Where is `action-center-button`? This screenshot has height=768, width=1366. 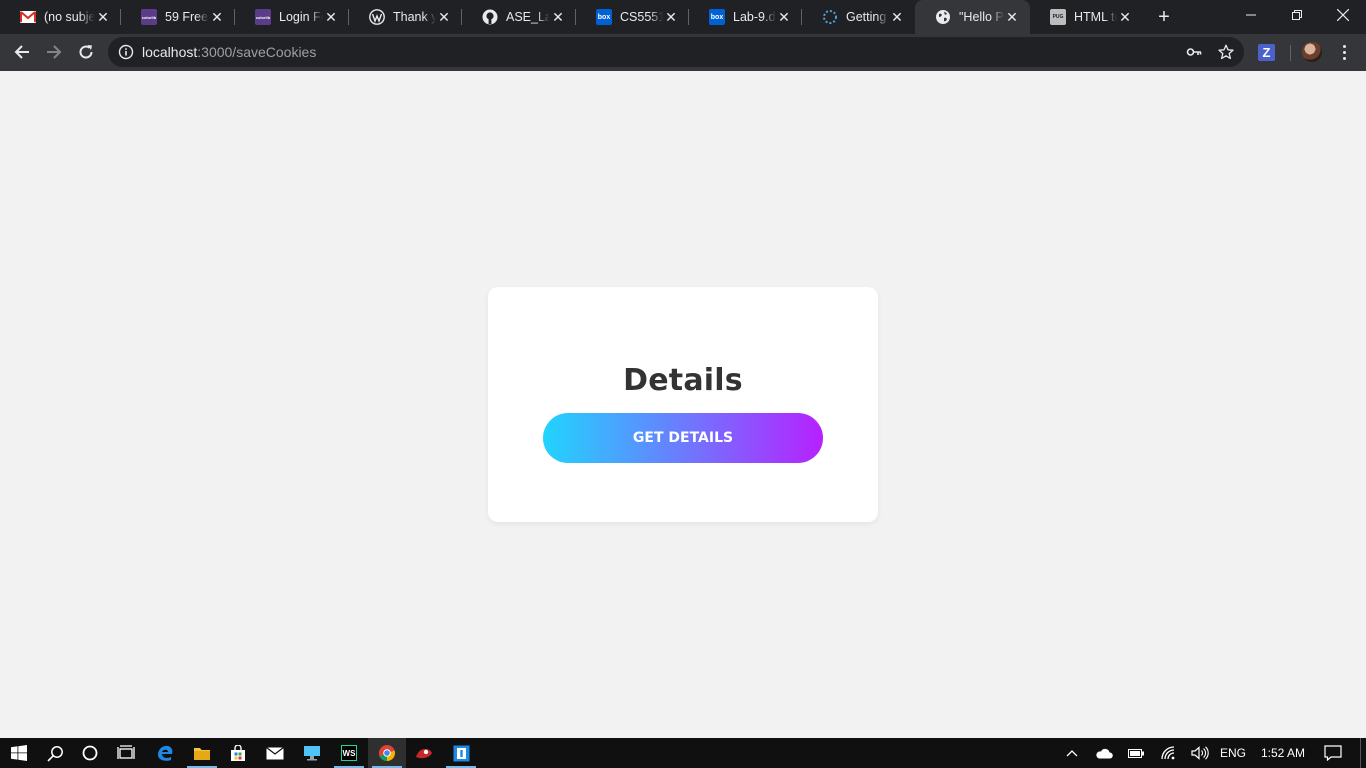 action-center-button is located at coordinates (1333, 753).